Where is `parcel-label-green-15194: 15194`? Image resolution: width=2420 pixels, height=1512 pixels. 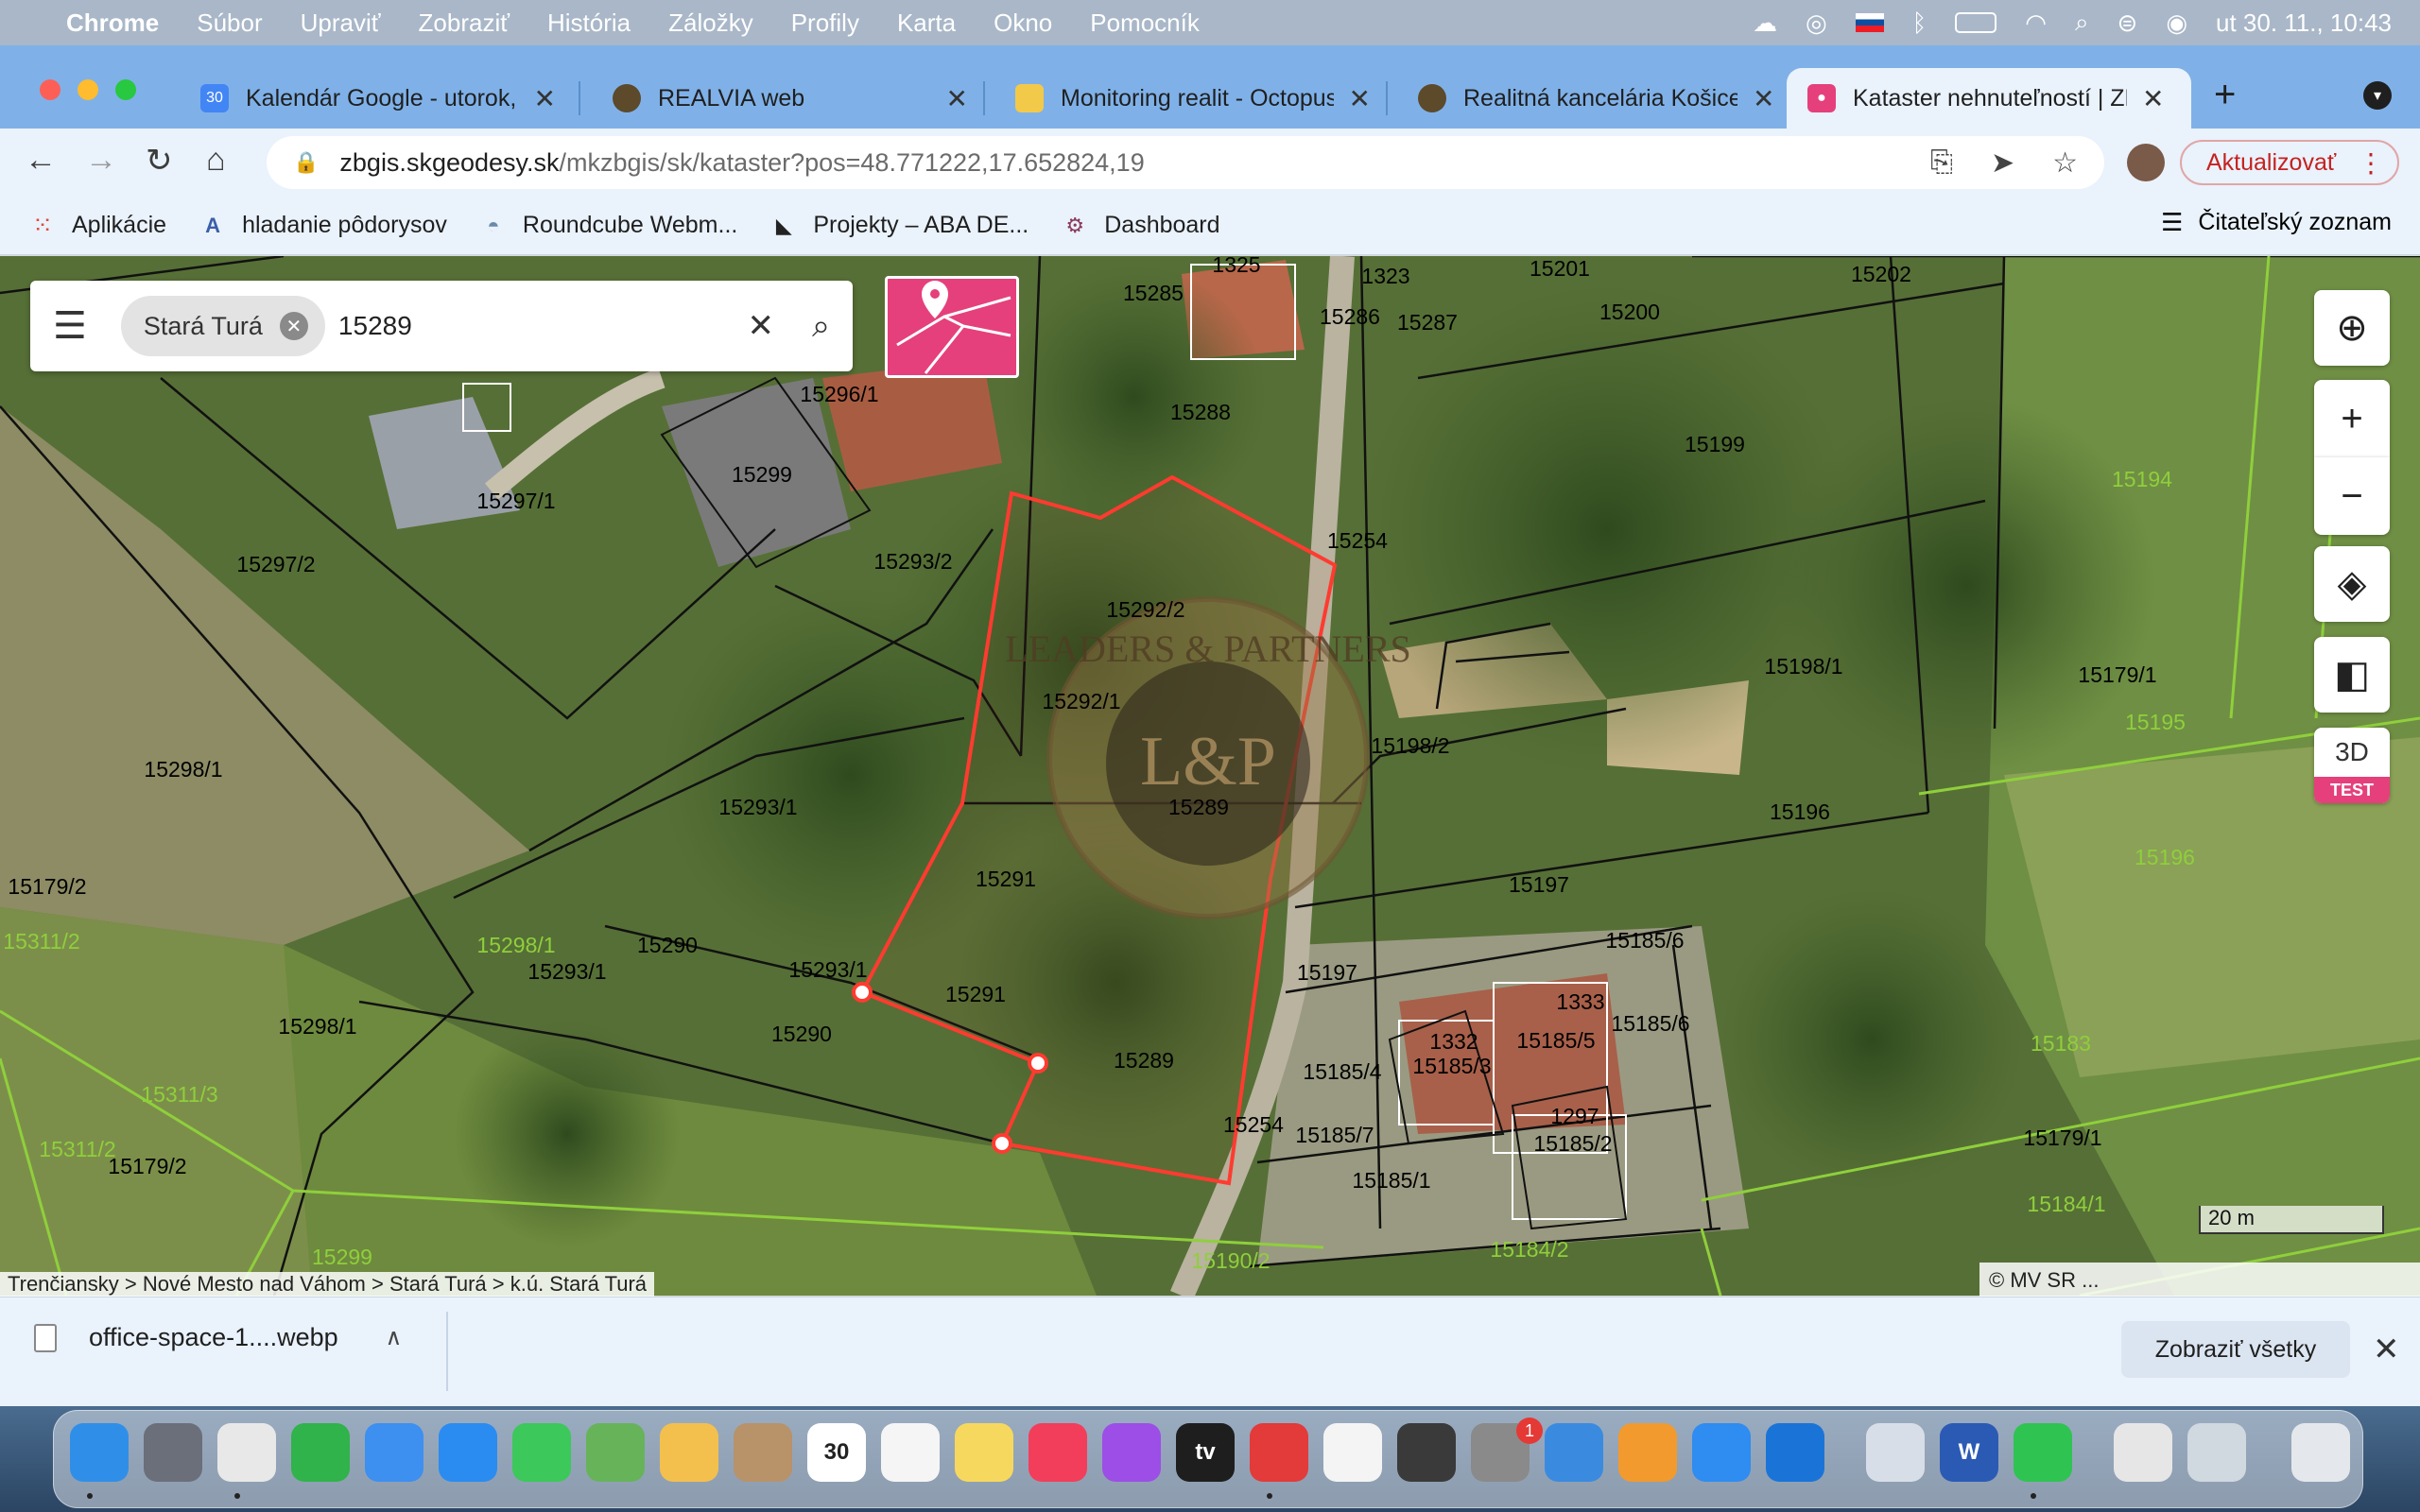 parcel-label-green-15194: 15194 is located at coordinates (2142, 479).